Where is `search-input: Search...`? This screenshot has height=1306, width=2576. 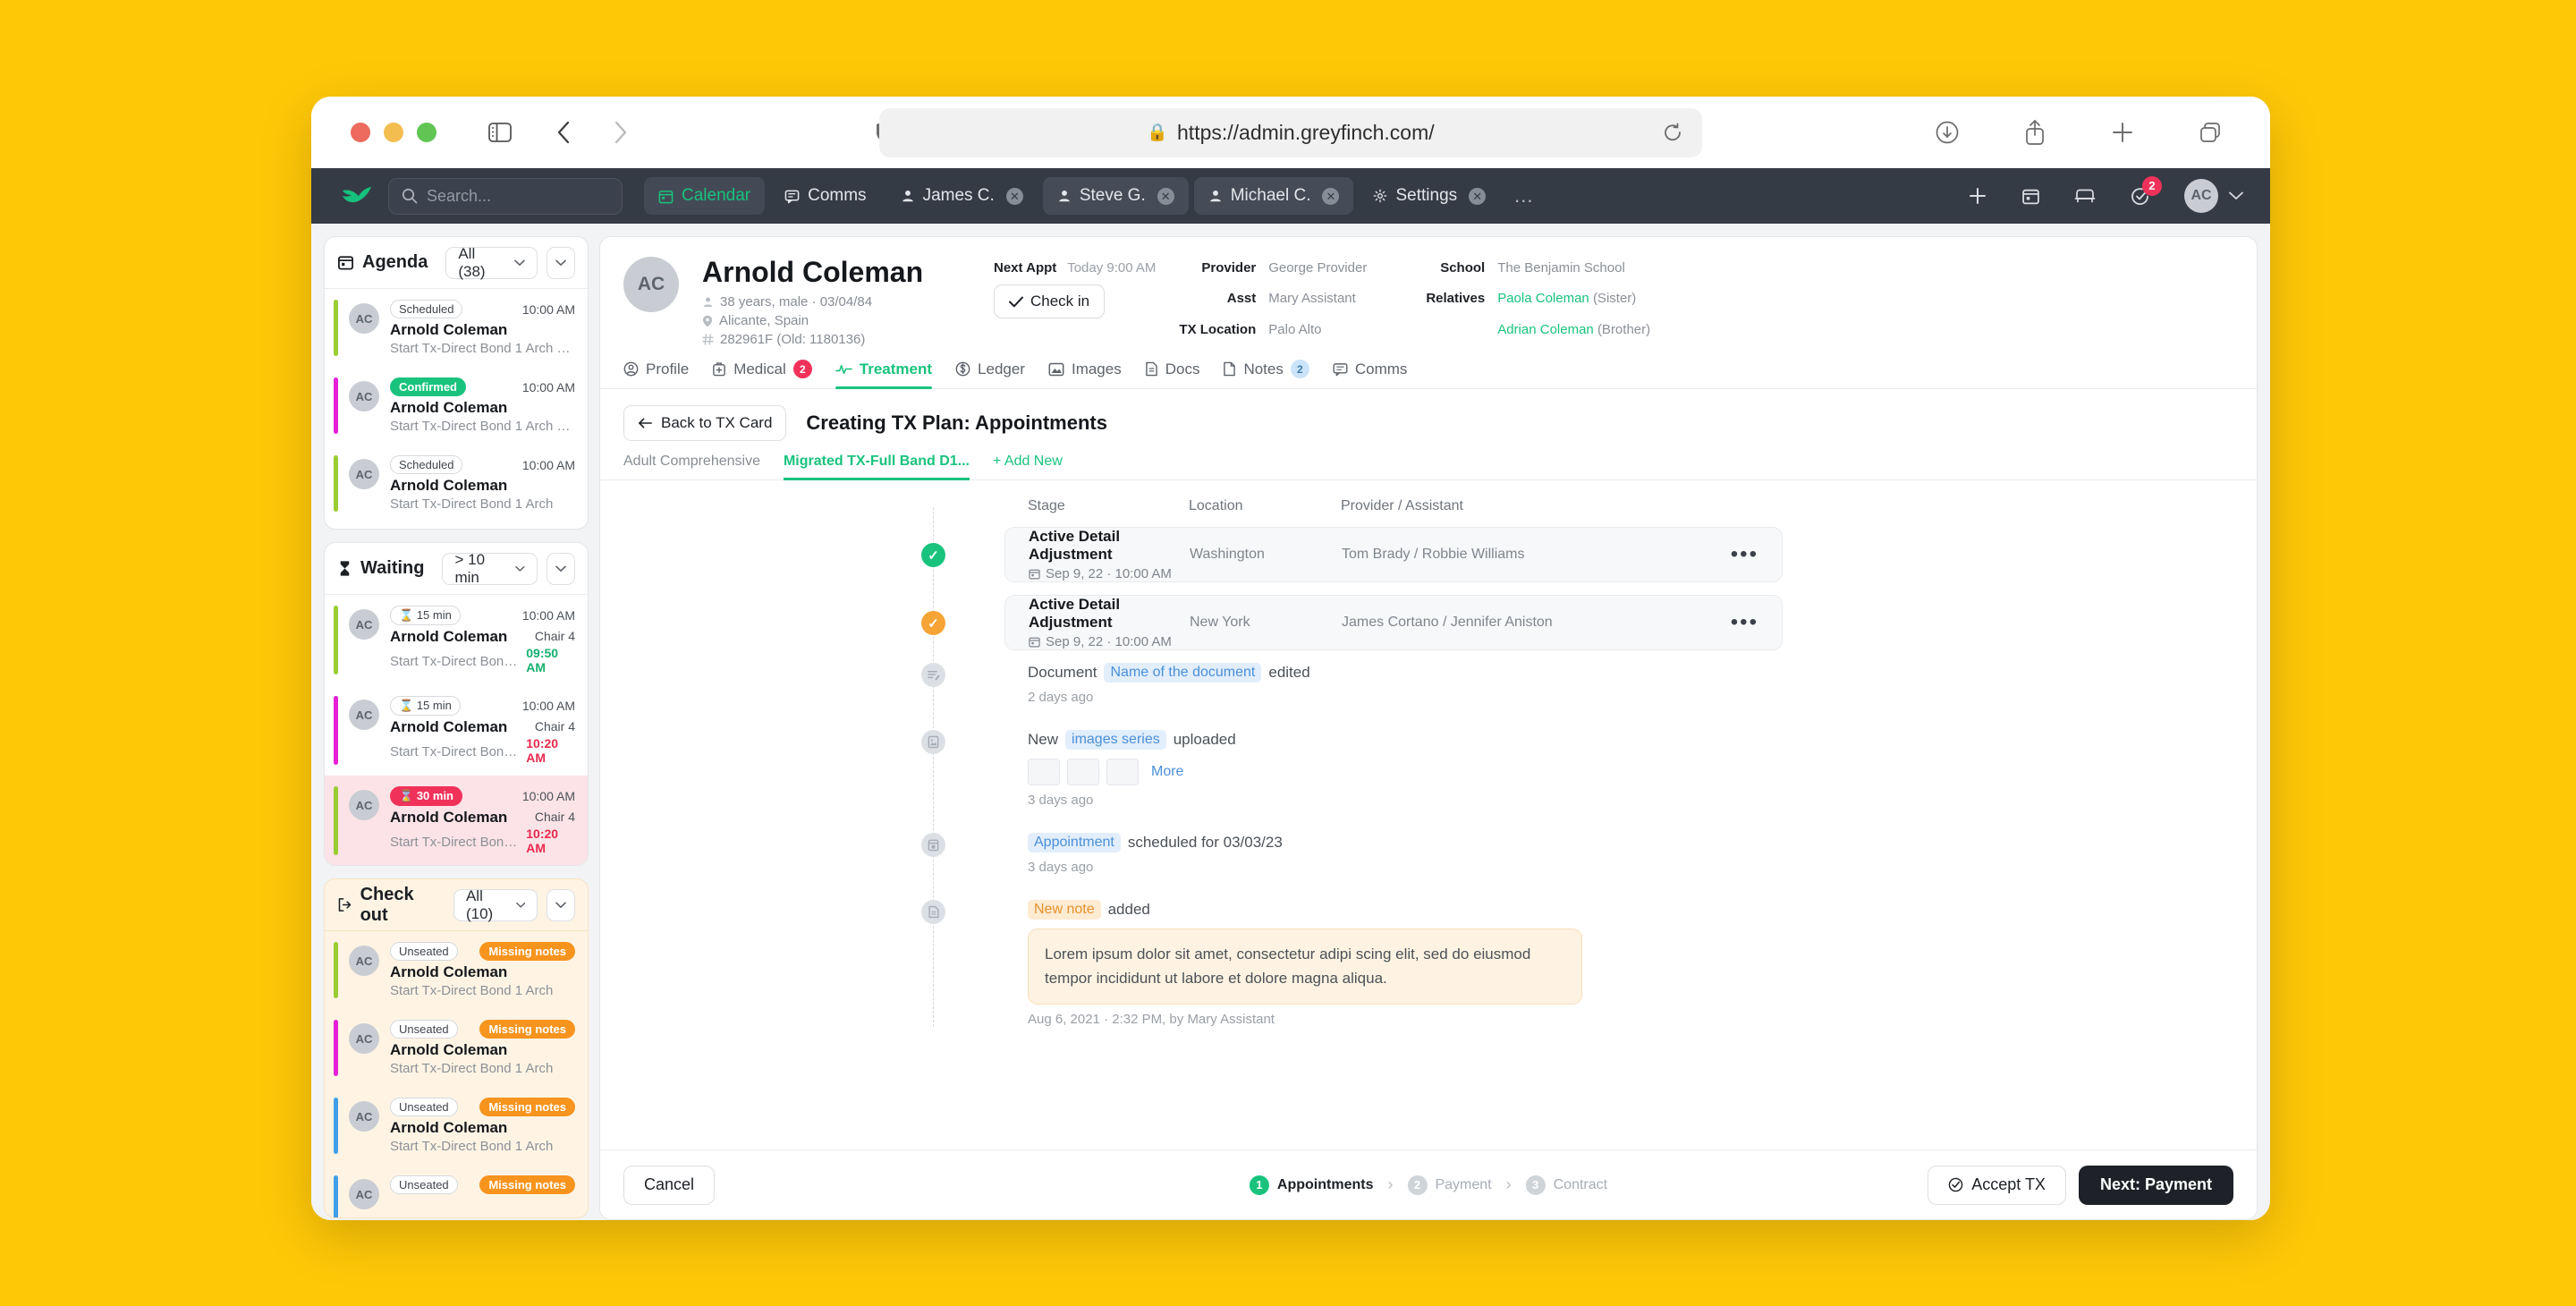 search-input: Search... is located at coordinates (505, 196).